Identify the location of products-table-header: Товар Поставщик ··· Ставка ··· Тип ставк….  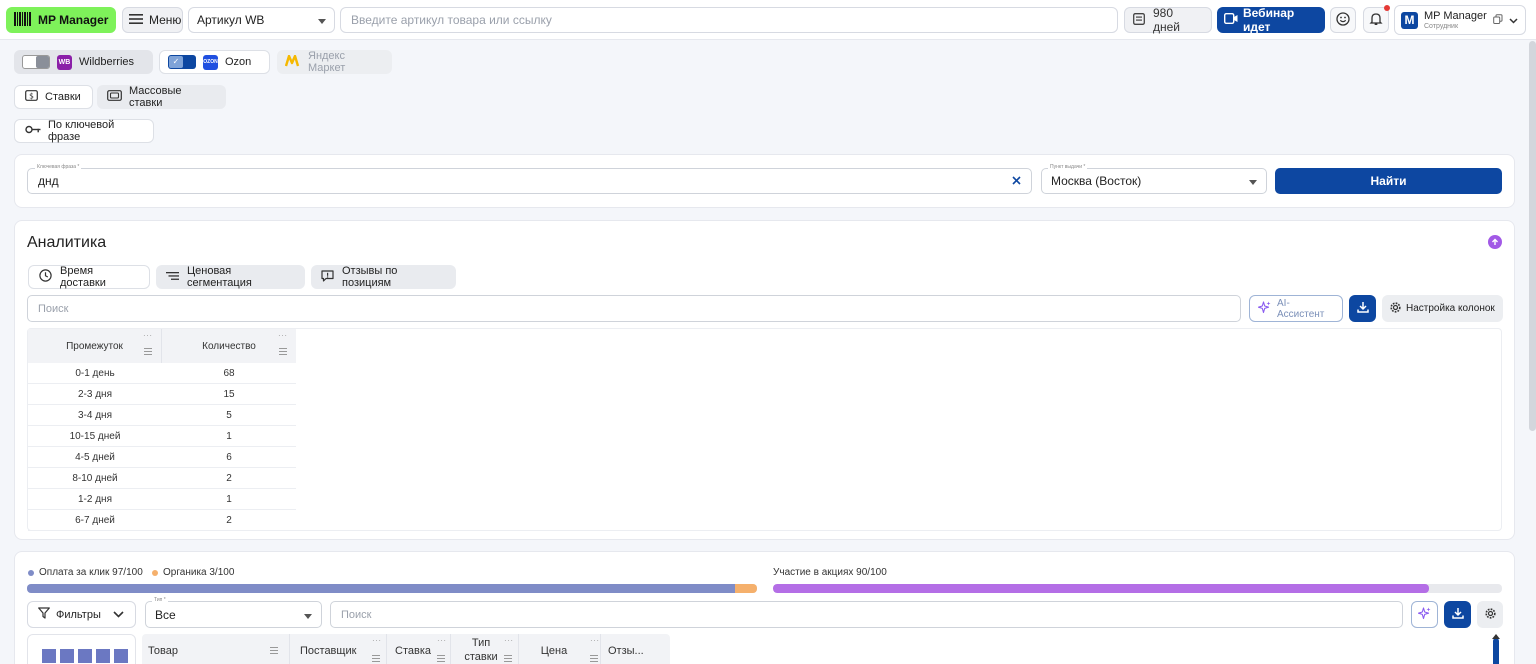
(406, 649).